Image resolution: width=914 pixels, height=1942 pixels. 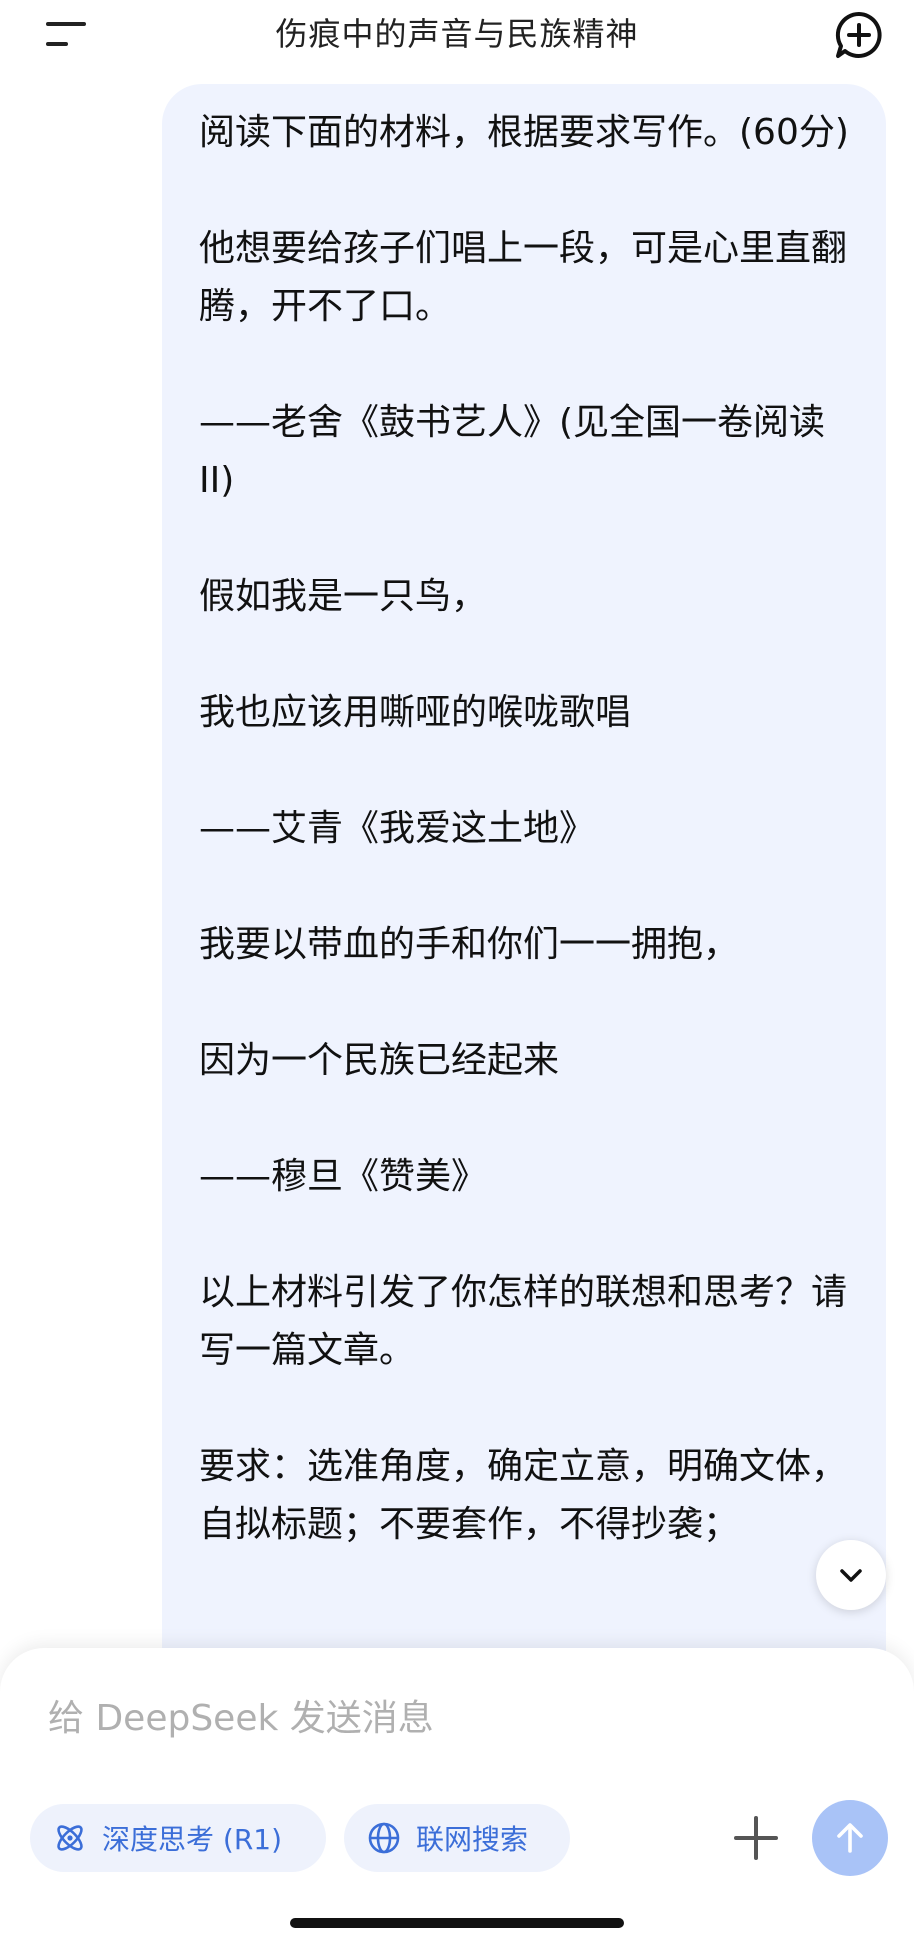 I want to click on message-paragraph: ——艾青《我爱这土地》, so click(x=397, y=828).